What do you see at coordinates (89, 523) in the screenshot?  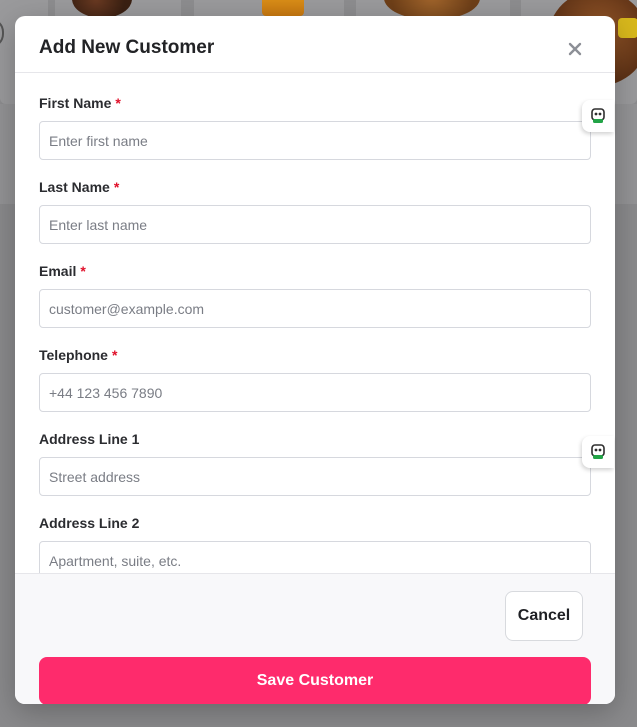 I see `address-line-2-label: Address Line 2` at bounding box center [89, 523].